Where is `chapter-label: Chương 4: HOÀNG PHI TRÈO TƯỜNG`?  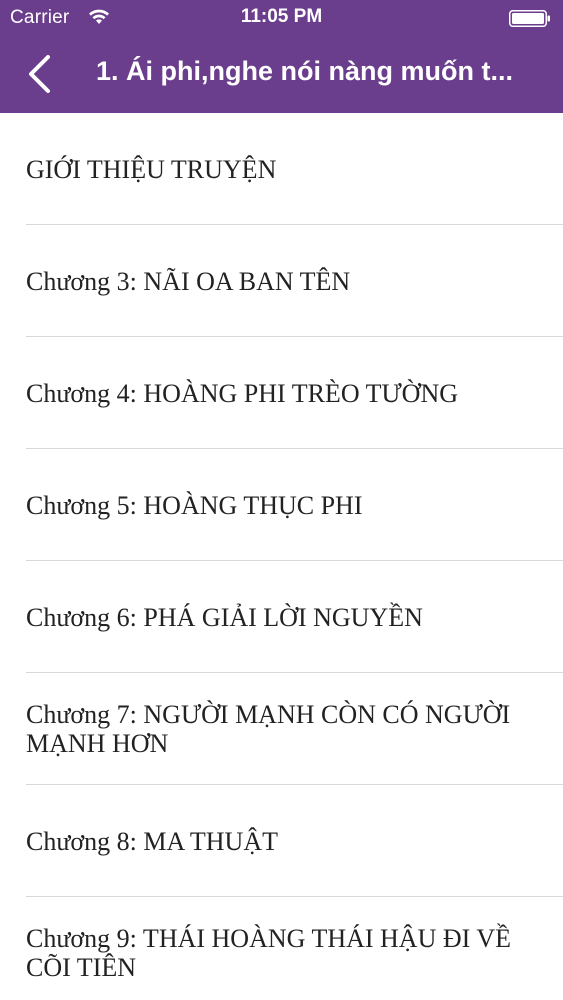
chapter-label: Chương 4: HOÀNG PHI TRÈO TƯỜNG is located at coordinates (242, 393).